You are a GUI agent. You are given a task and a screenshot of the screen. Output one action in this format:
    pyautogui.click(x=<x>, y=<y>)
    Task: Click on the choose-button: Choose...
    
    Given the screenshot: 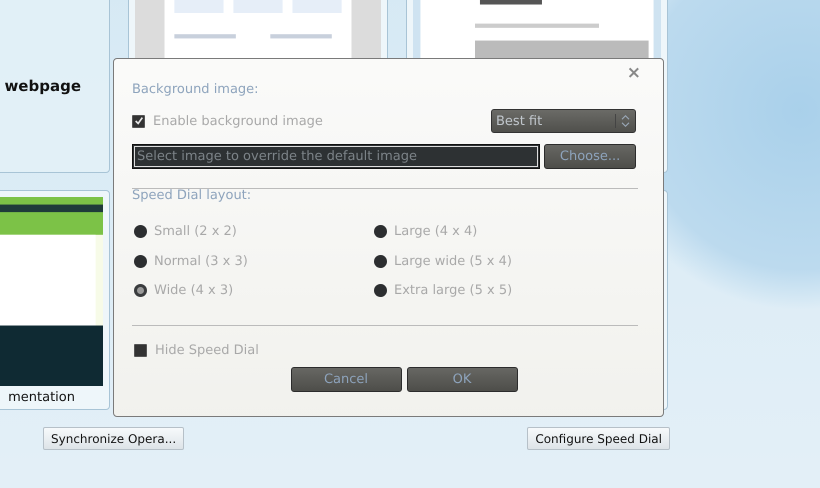 What is the action you would take?
    pyautogui.click(x=590, y=156)
    